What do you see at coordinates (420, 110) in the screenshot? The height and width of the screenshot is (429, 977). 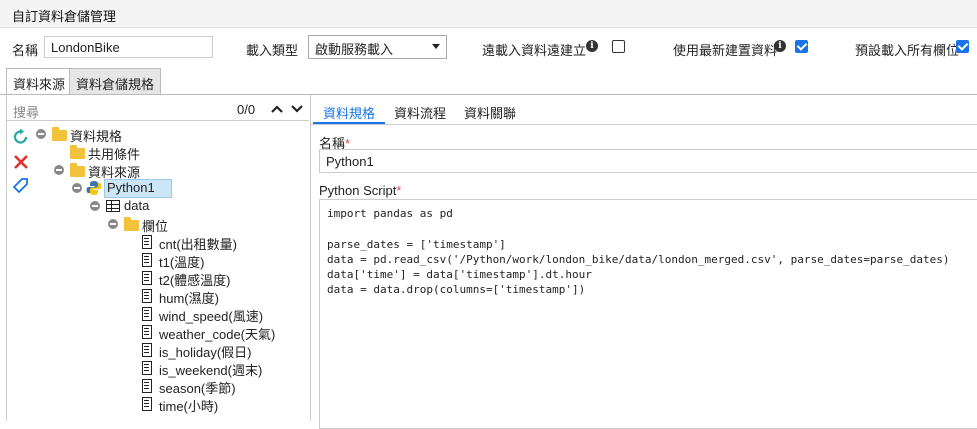 I see `tab-data-flow: 資料流程` at bounding box center [420, 110].